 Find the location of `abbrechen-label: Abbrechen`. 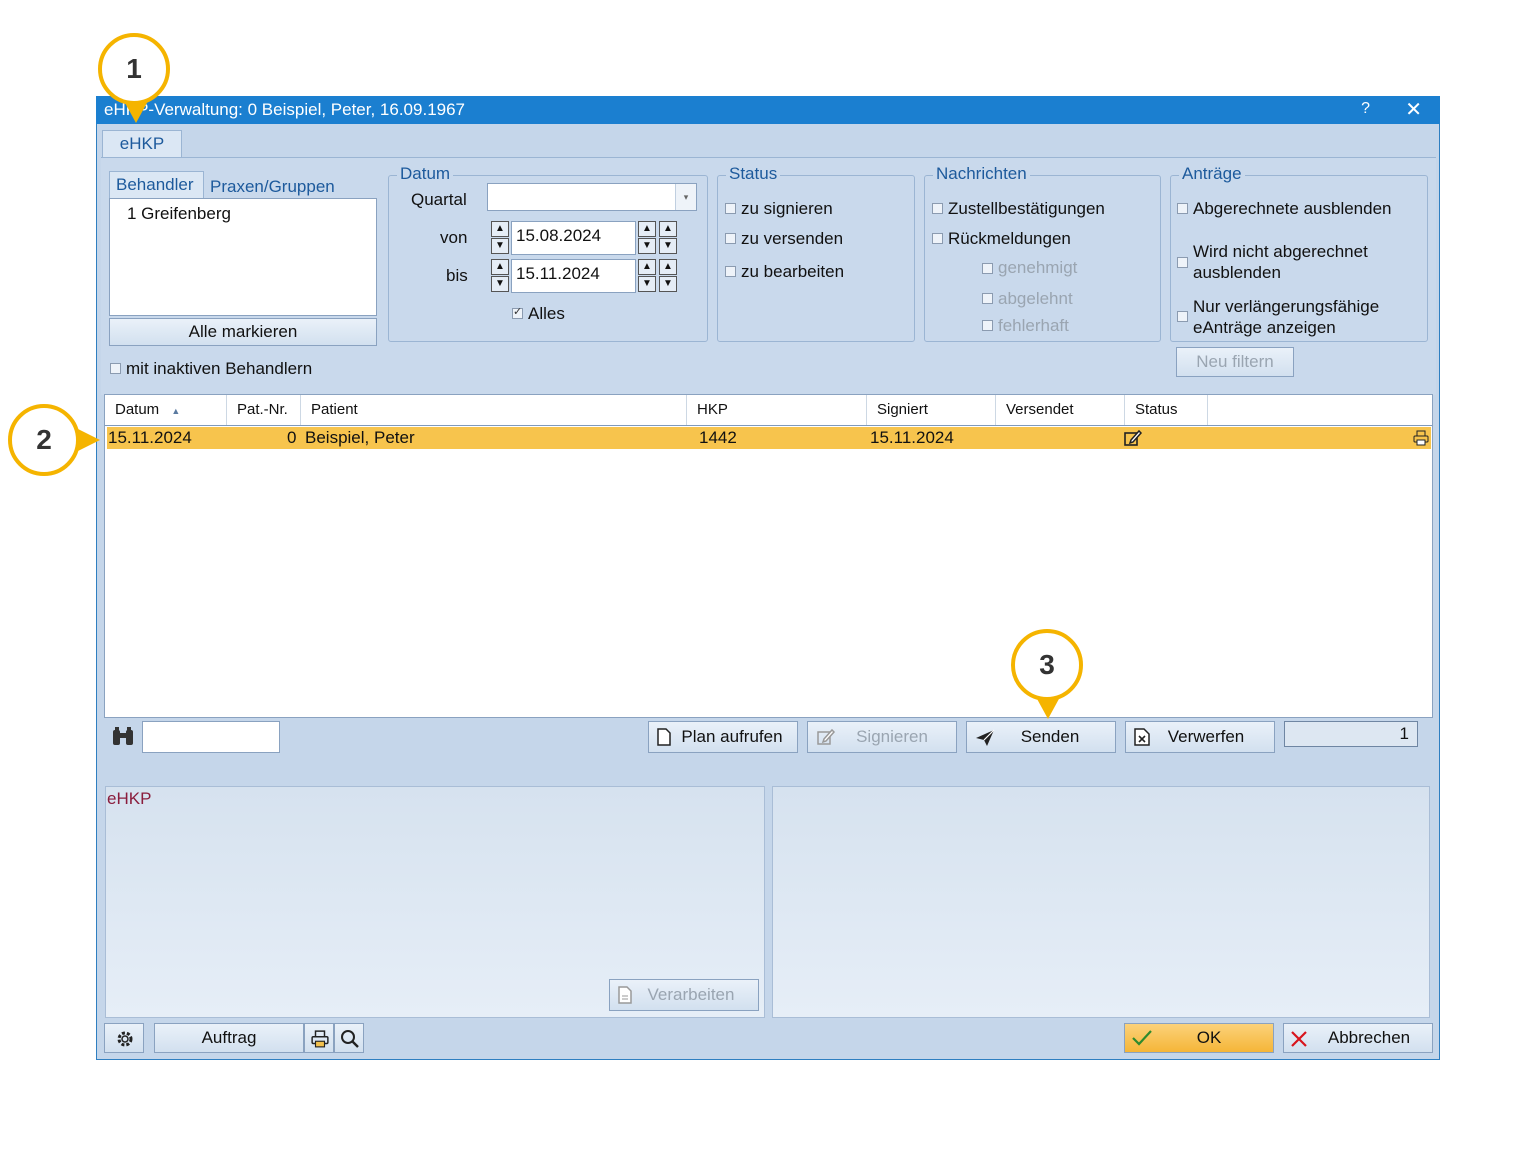

abbrechen-label: Abbrechen is located at coordinates (1369, 1037).